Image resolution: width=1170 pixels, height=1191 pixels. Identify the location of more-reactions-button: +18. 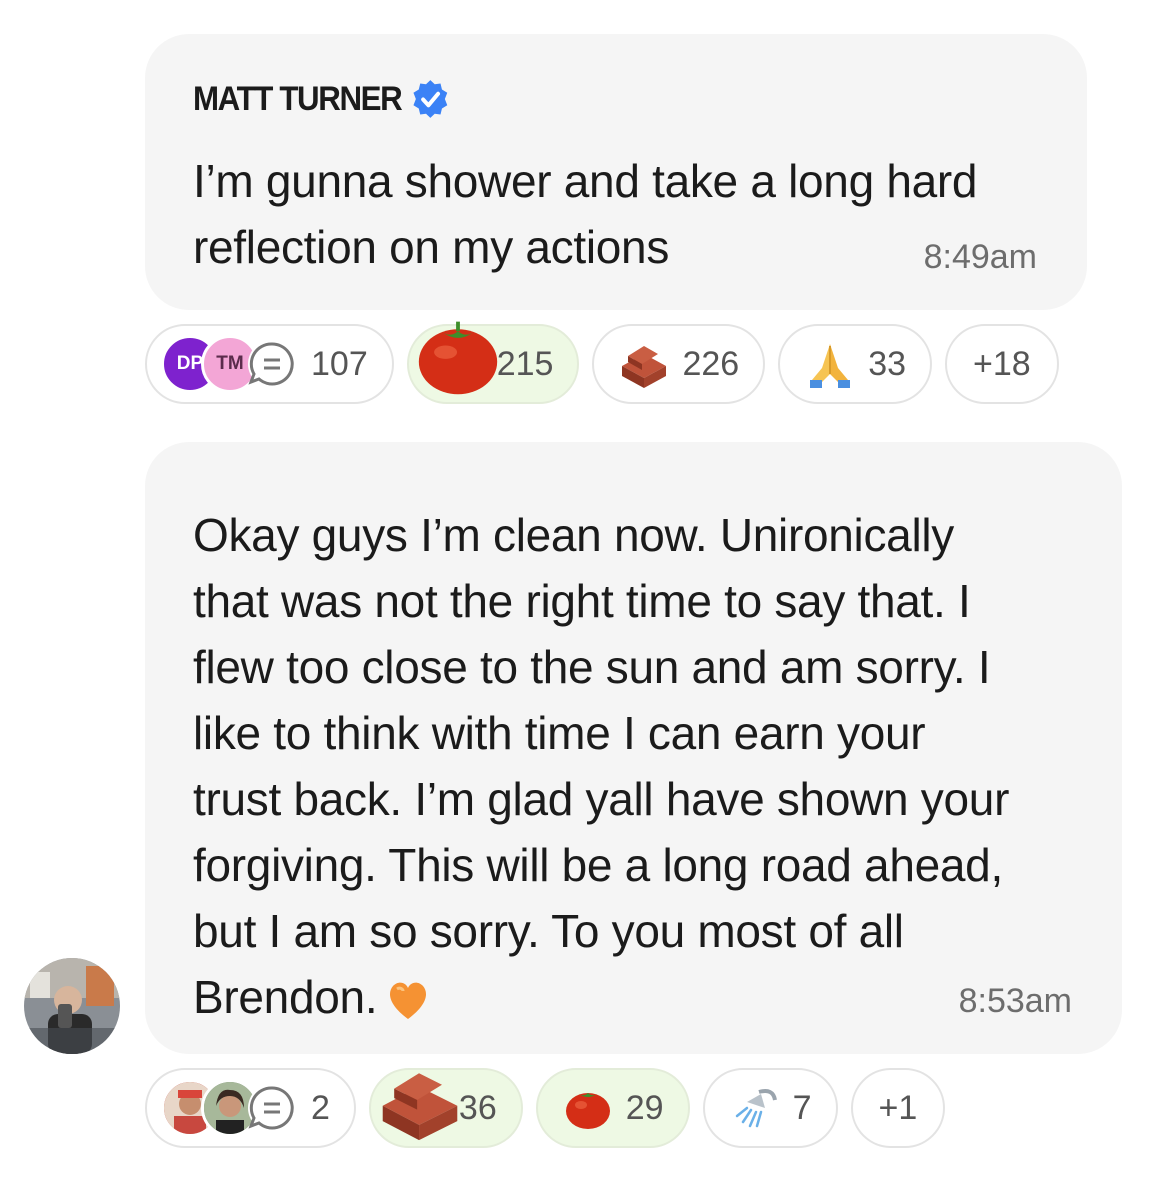
(1002, 364).